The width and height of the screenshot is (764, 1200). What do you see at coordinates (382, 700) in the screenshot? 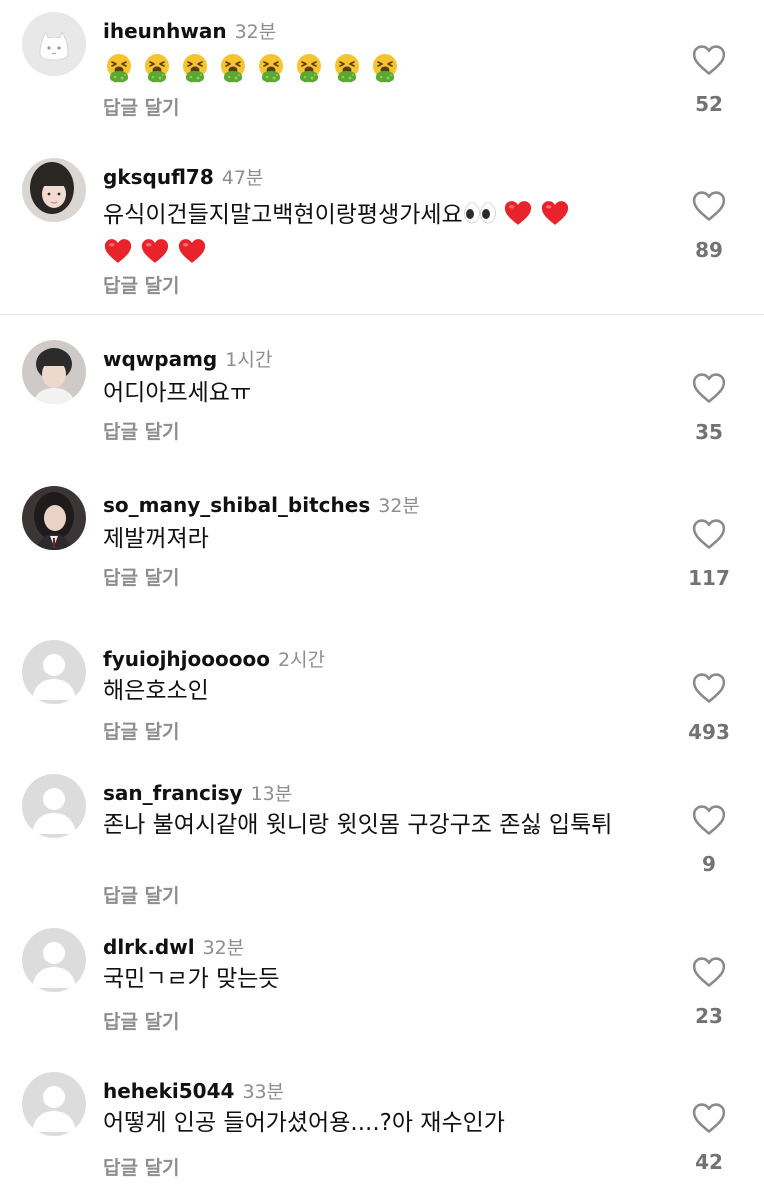
I see `comment-item: fyuiojhjoooooo 2시간 해은호소인 답글 달기 493` at bounding box center [382, 700].